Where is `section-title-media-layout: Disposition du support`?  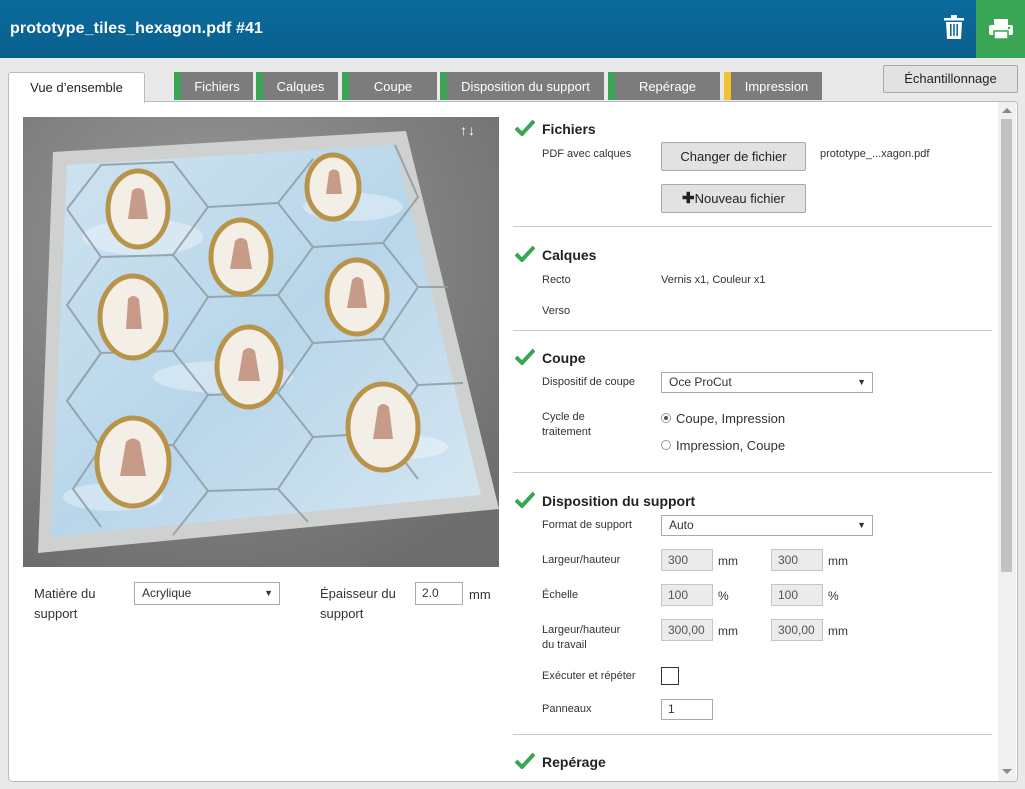 section-title-media-layout: Disposition du support is located at coordinates (619, 501).